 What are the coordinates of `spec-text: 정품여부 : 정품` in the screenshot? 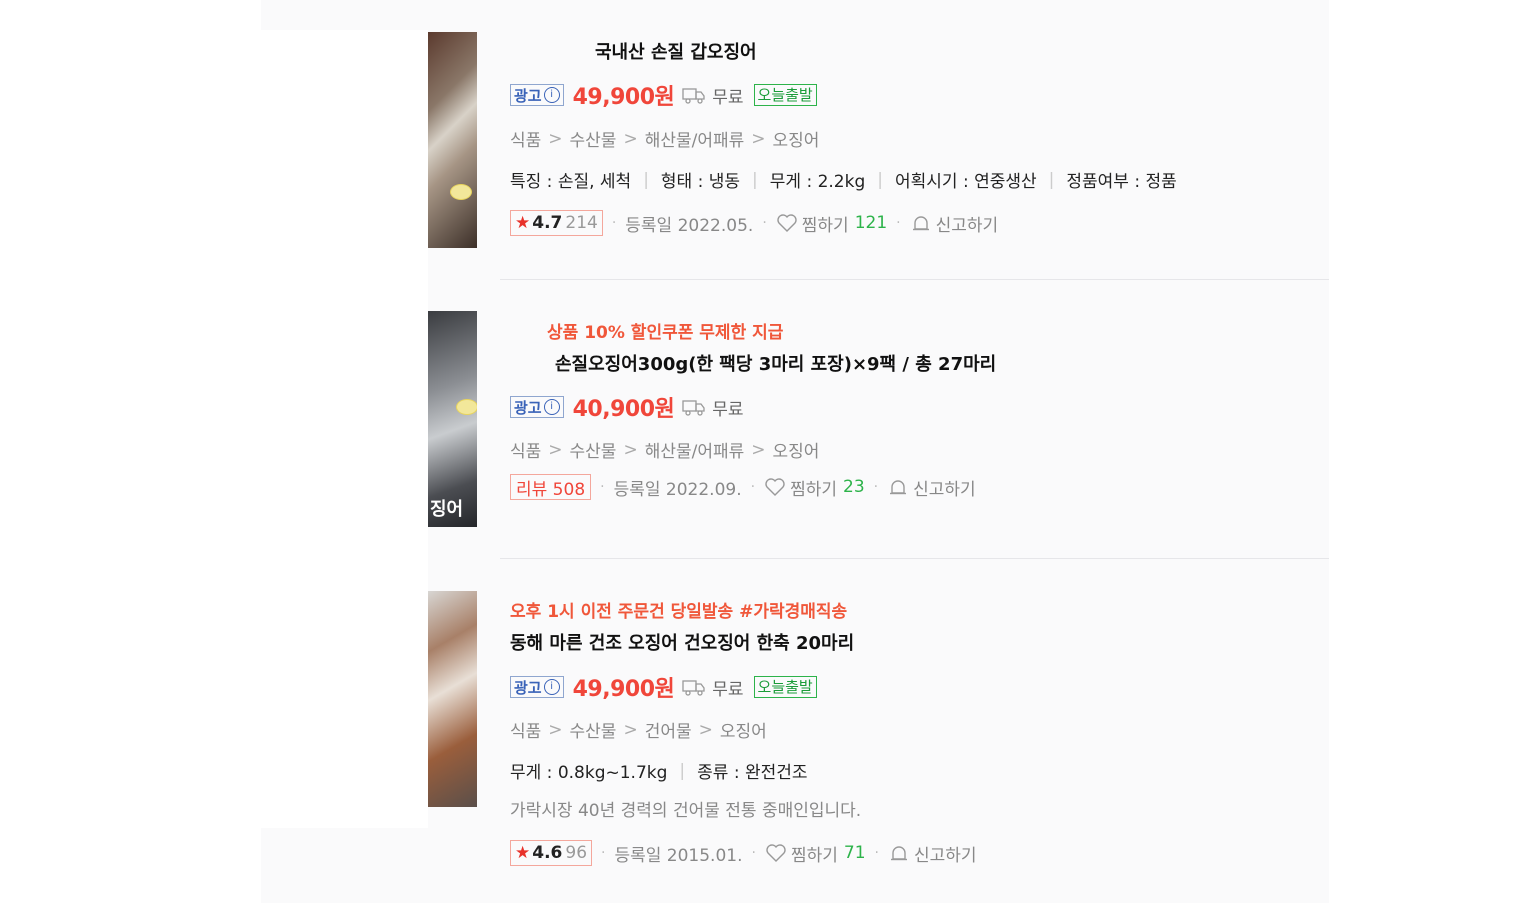 It's located at (1121, 182).